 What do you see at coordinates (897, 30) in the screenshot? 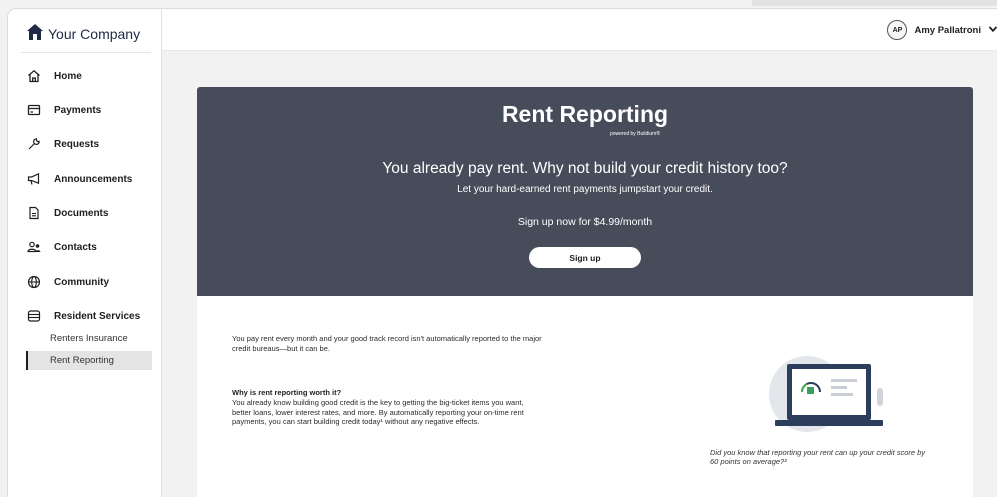
I see `avatar: AP` at bounding box center [897, 30].